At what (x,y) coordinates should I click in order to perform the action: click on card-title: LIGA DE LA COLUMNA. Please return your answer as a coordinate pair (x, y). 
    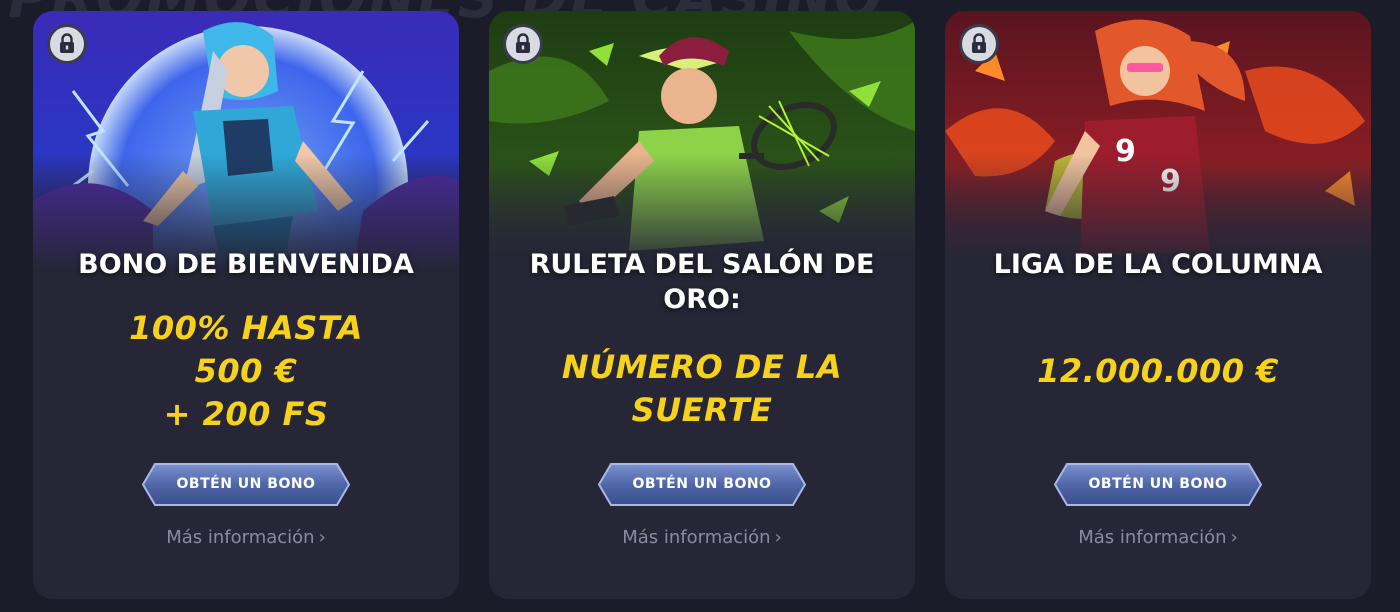
    Looking at the image, I should click on (1158, 264).